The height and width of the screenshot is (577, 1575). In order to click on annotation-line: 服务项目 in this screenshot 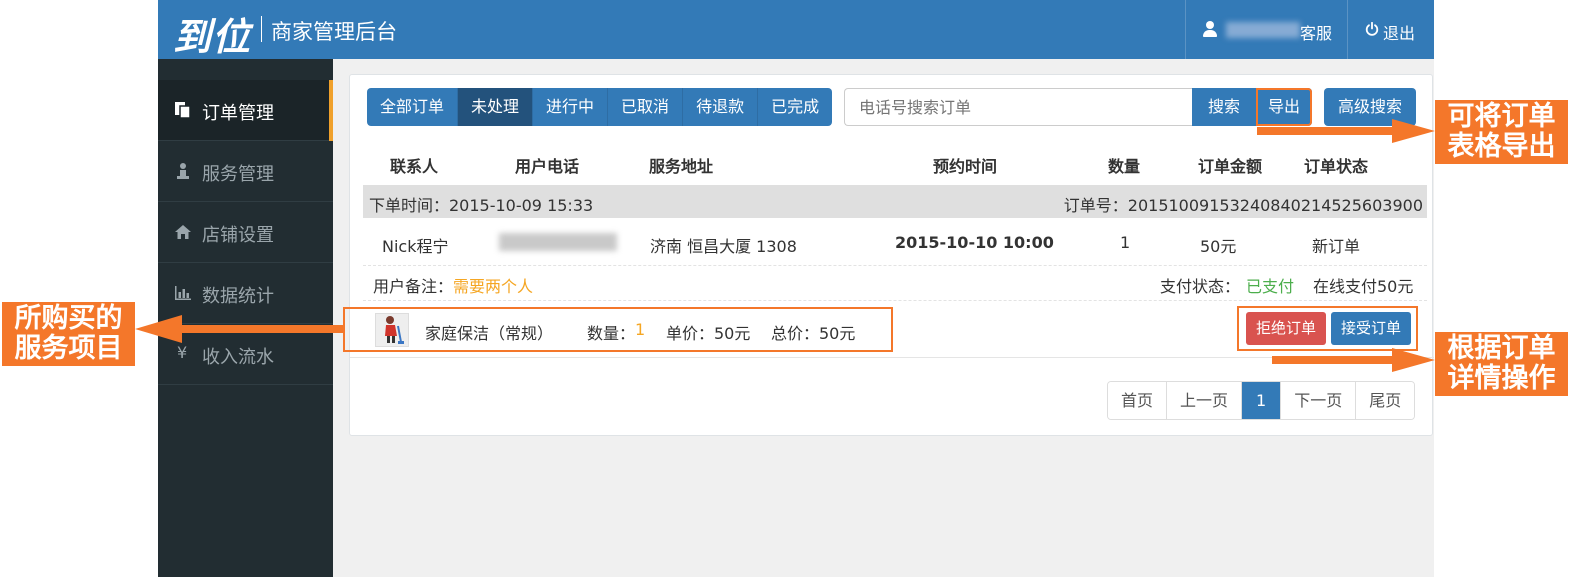, I will do `click(68, 348)`.